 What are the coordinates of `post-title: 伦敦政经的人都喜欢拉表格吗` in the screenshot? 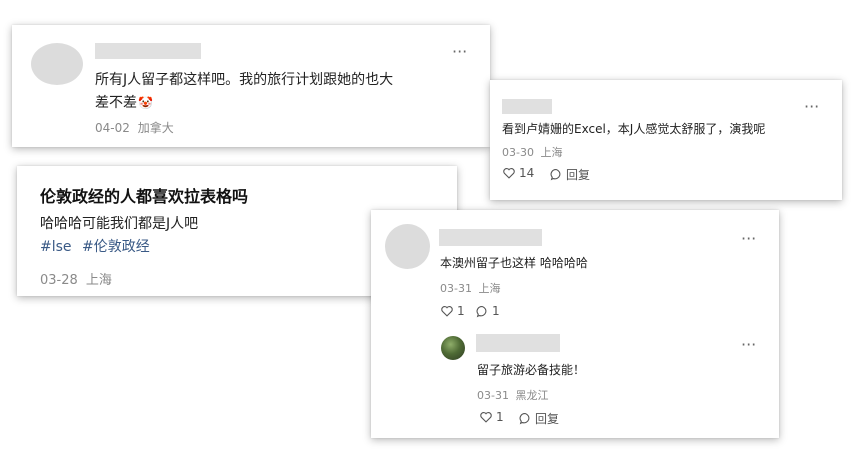 It's located at (144, 196).